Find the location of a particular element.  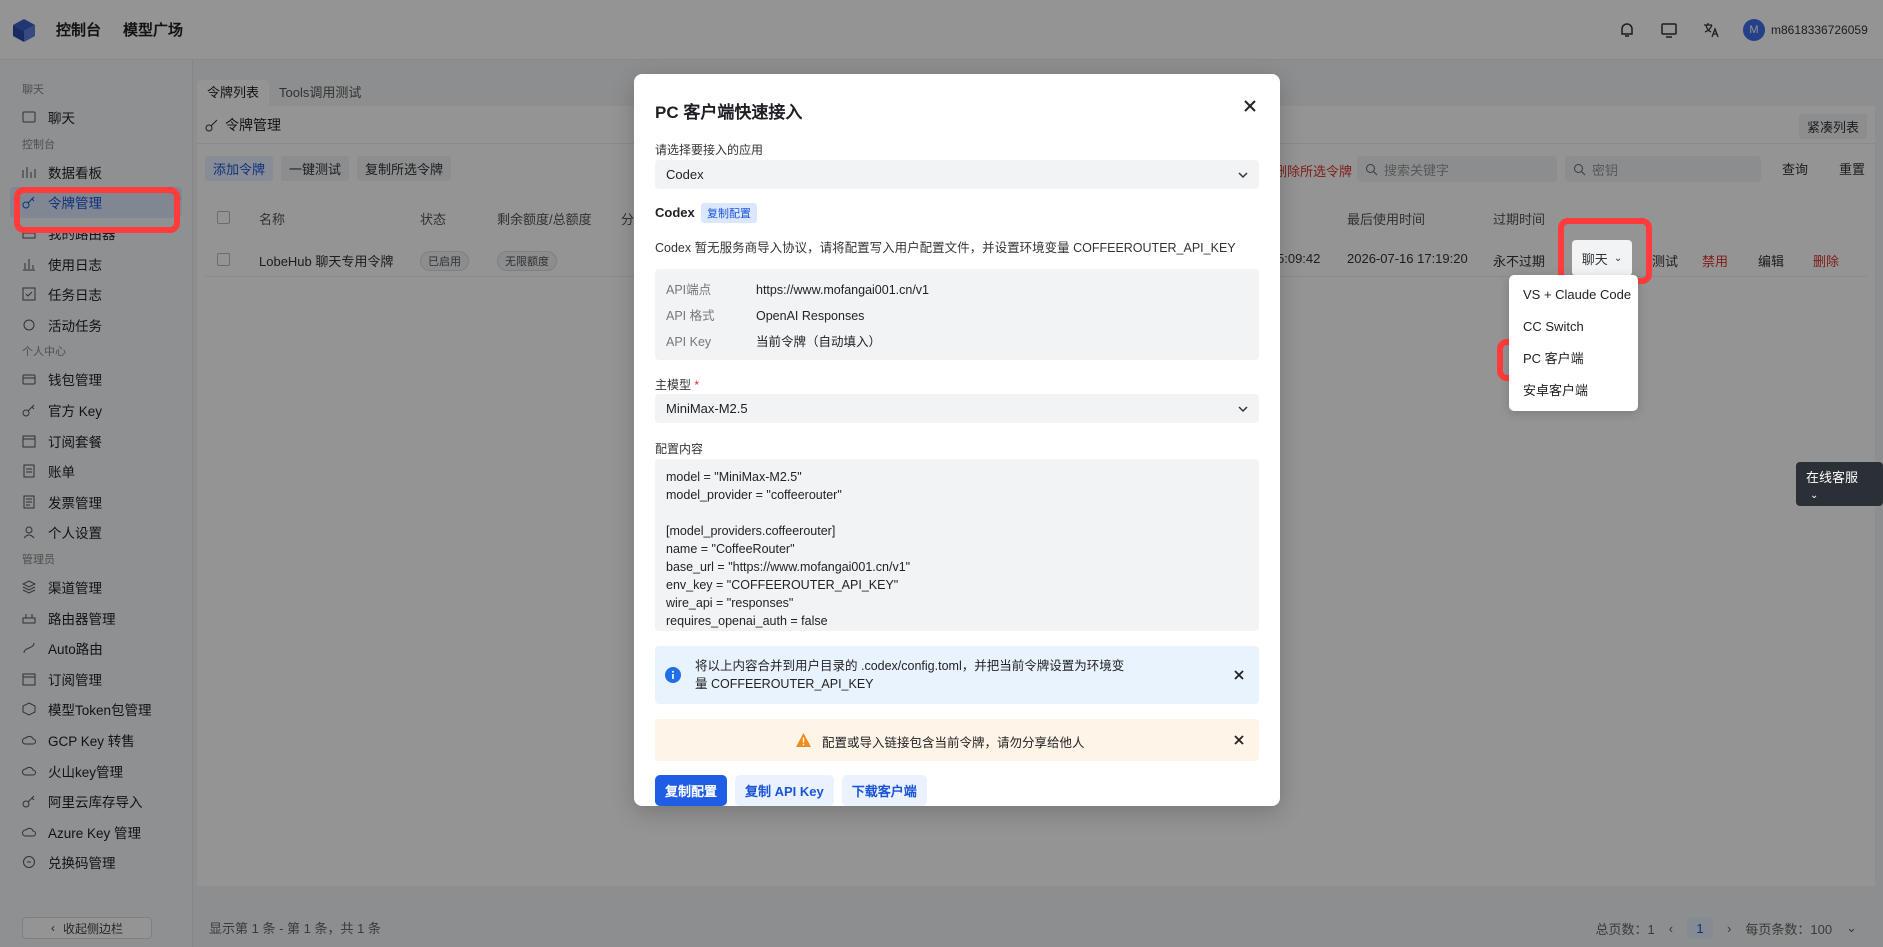

info-key: API Key is located at coordinates (689, 342).